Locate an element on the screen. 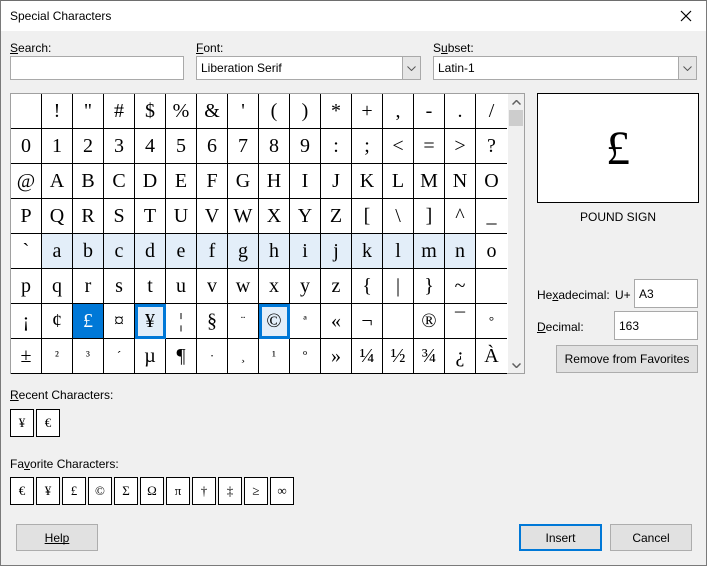  char-cell: u is located at coordinates (181, 286).